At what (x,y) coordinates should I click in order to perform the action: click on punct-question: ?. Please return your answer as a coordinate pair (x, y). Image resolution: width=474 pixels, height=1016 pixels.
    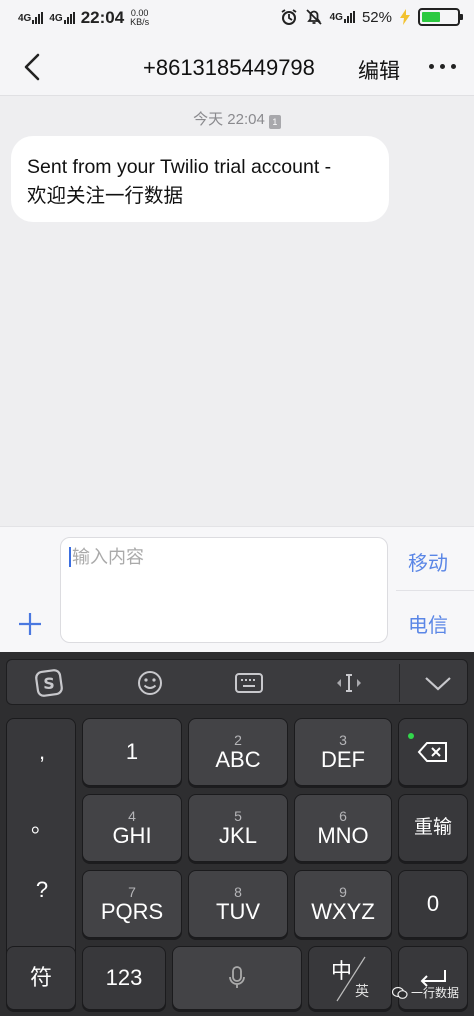
    Looking at the image, I should click on (42, 890).